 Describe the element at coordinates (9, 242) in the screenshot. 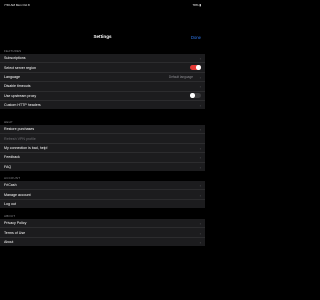

I see `row-label: About` at that location.